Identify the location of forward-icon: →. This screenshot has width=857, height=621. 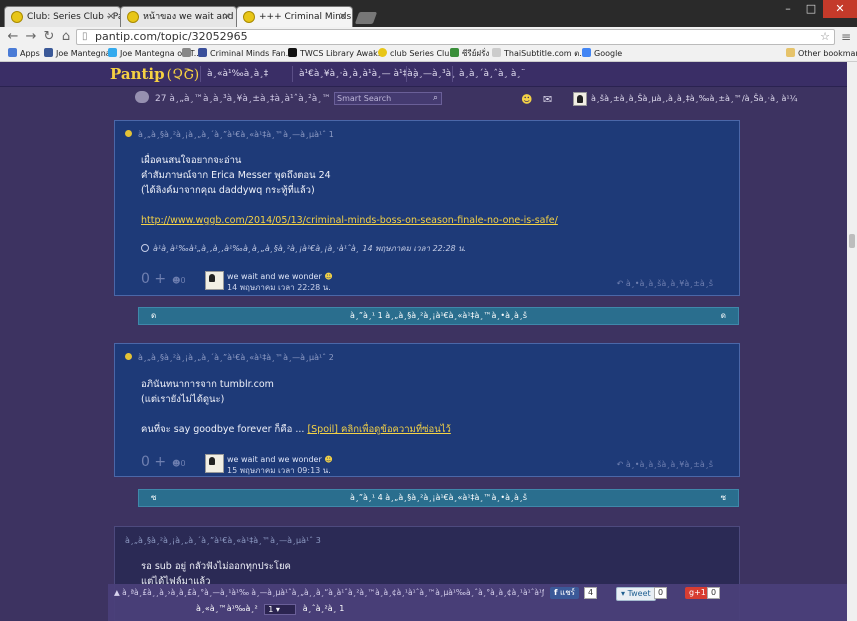
(31, 37).